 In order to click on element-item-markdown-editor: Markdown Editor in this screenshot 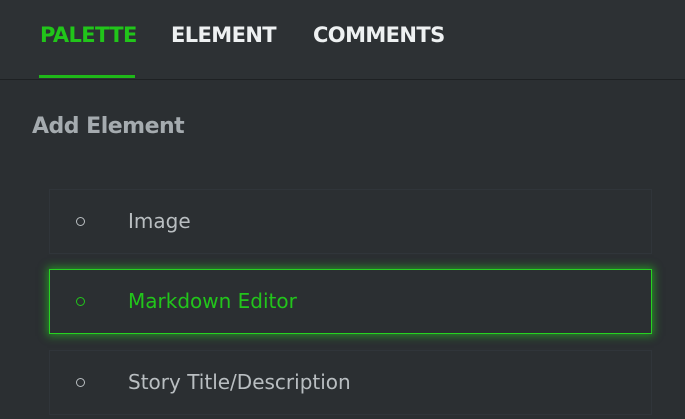, I will do `click(350, 301)`.